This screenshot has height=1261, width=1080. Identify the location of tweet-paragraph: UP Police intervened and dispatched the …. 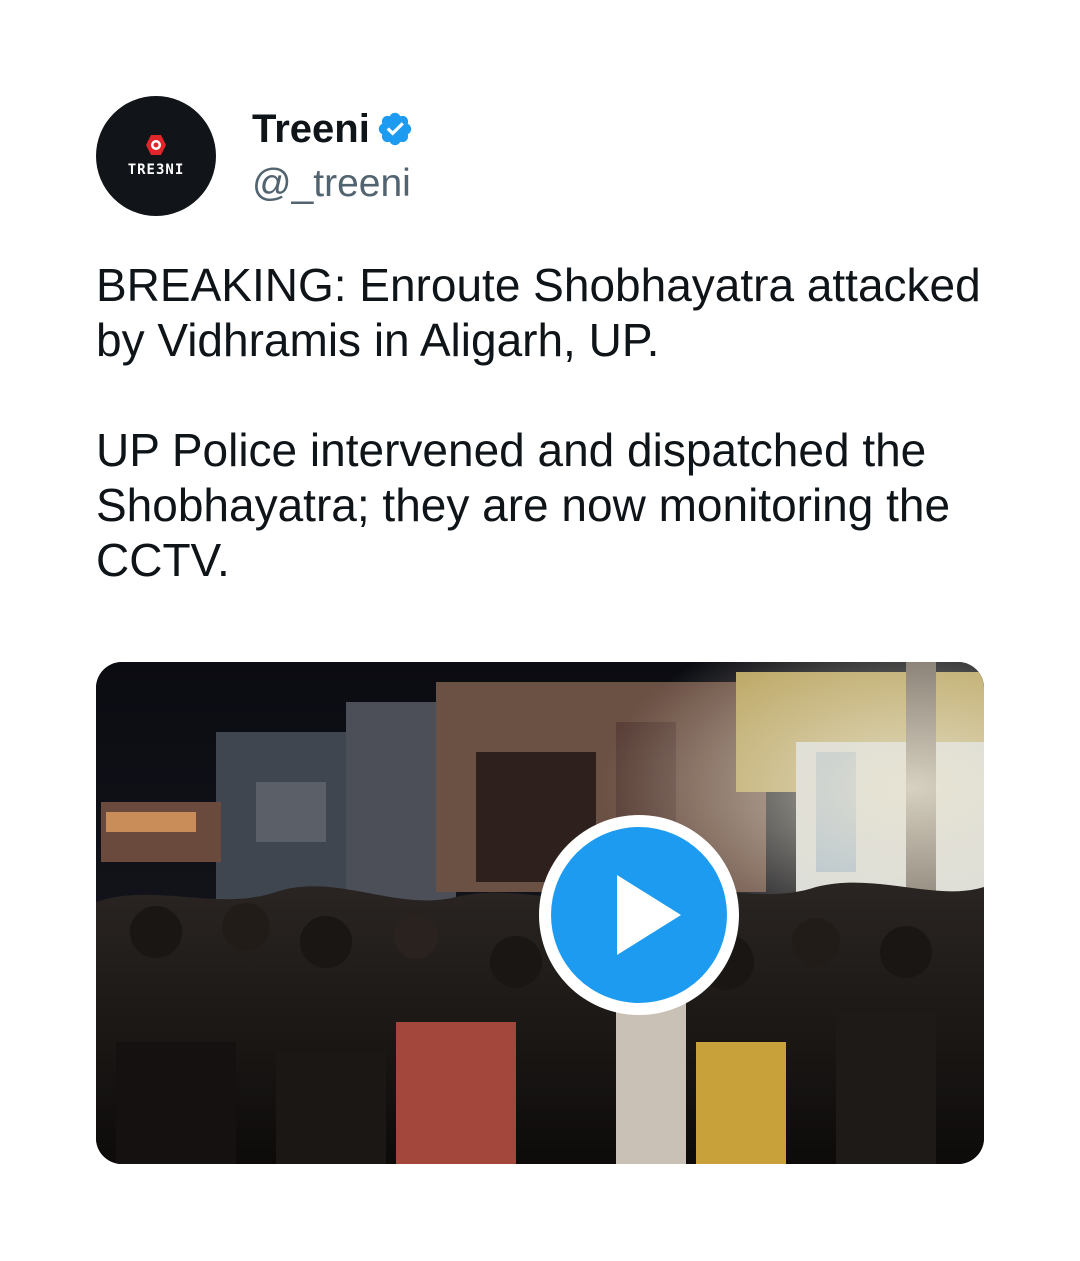
(523, 505).